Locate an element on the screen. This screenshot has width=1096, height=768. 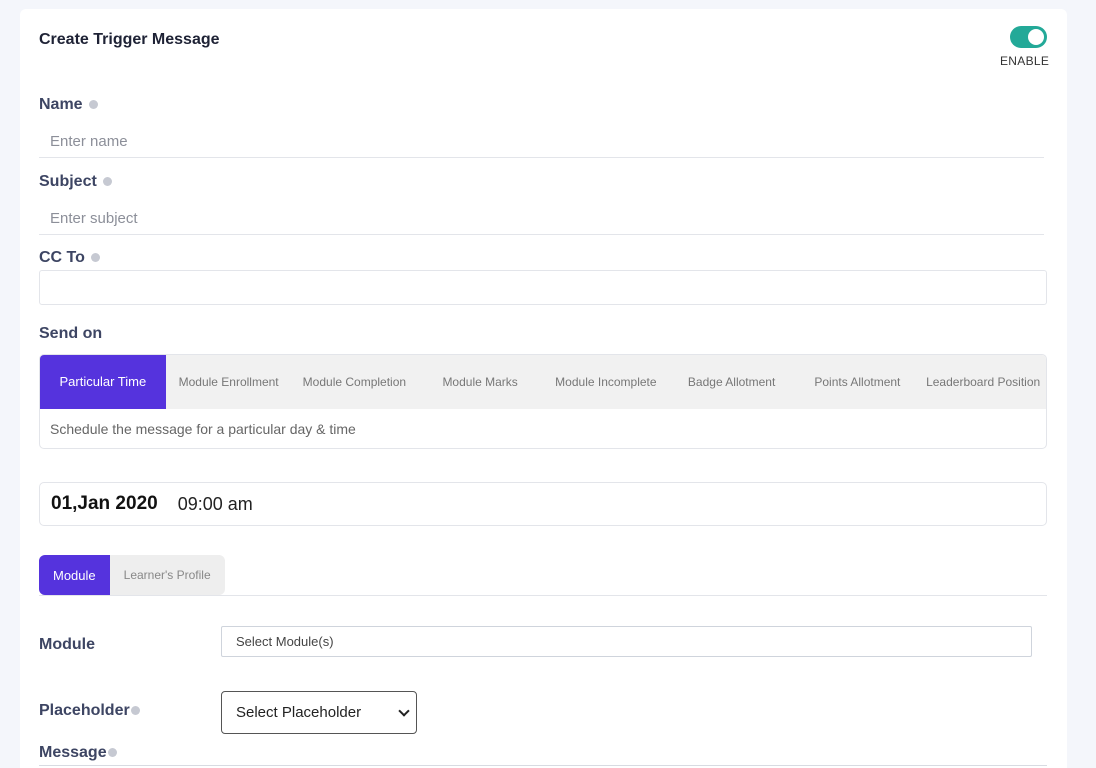
tab-particular-time: Particular Time is located at coordinates (103, 382).